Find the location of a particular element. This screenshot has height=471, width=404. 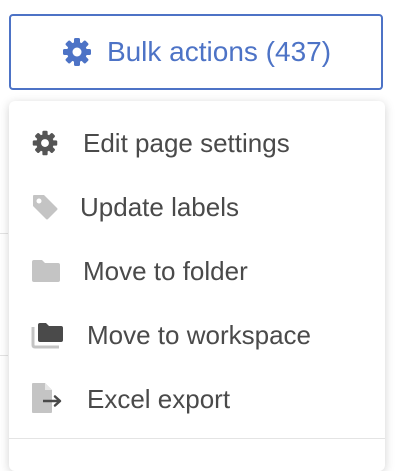

menu-item-label: Excel export is located at coordinates (159, 398).